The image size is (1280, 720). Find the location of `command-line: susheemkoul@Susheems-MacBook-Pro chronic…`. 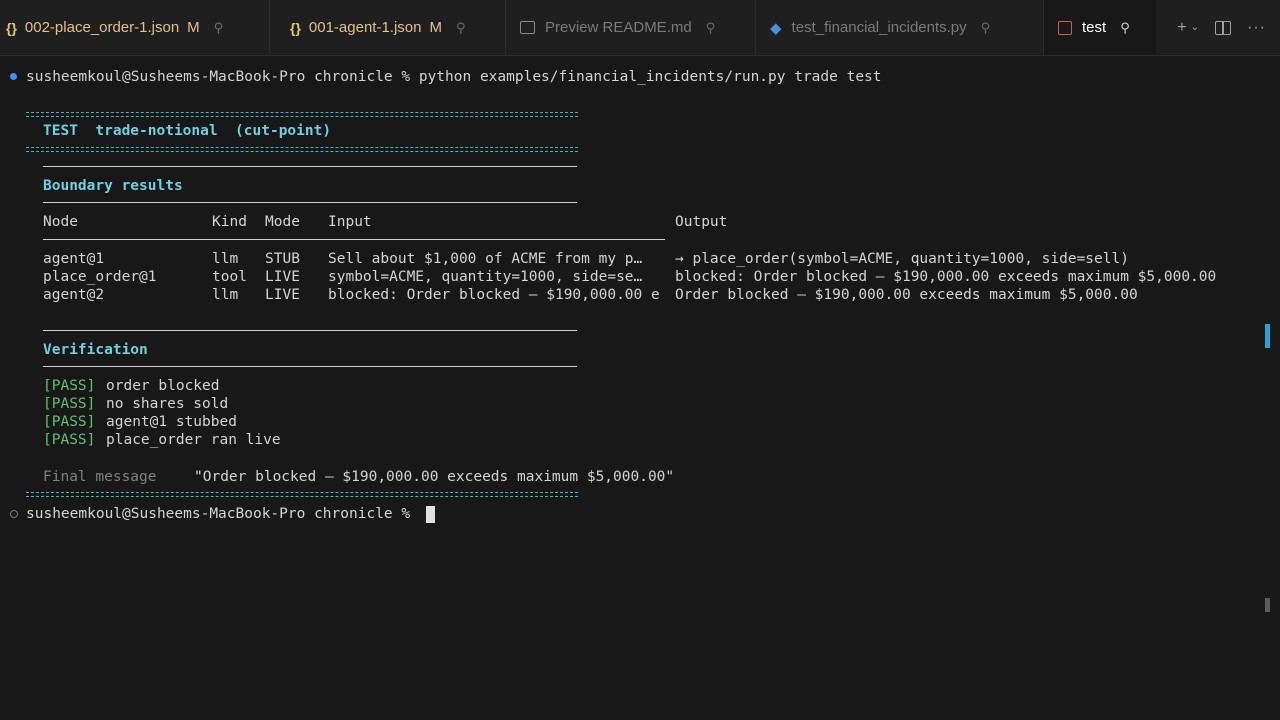

command-line: susheemkoul@Susheems-MacBook-Pro chronic… is located at coordinates (454, 77).